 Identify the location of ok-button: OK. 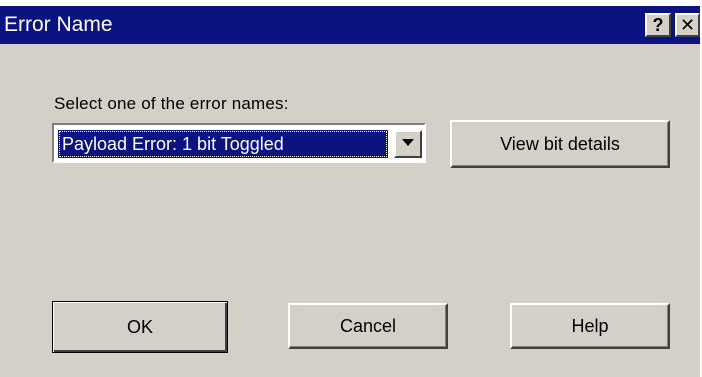
(140, 327).